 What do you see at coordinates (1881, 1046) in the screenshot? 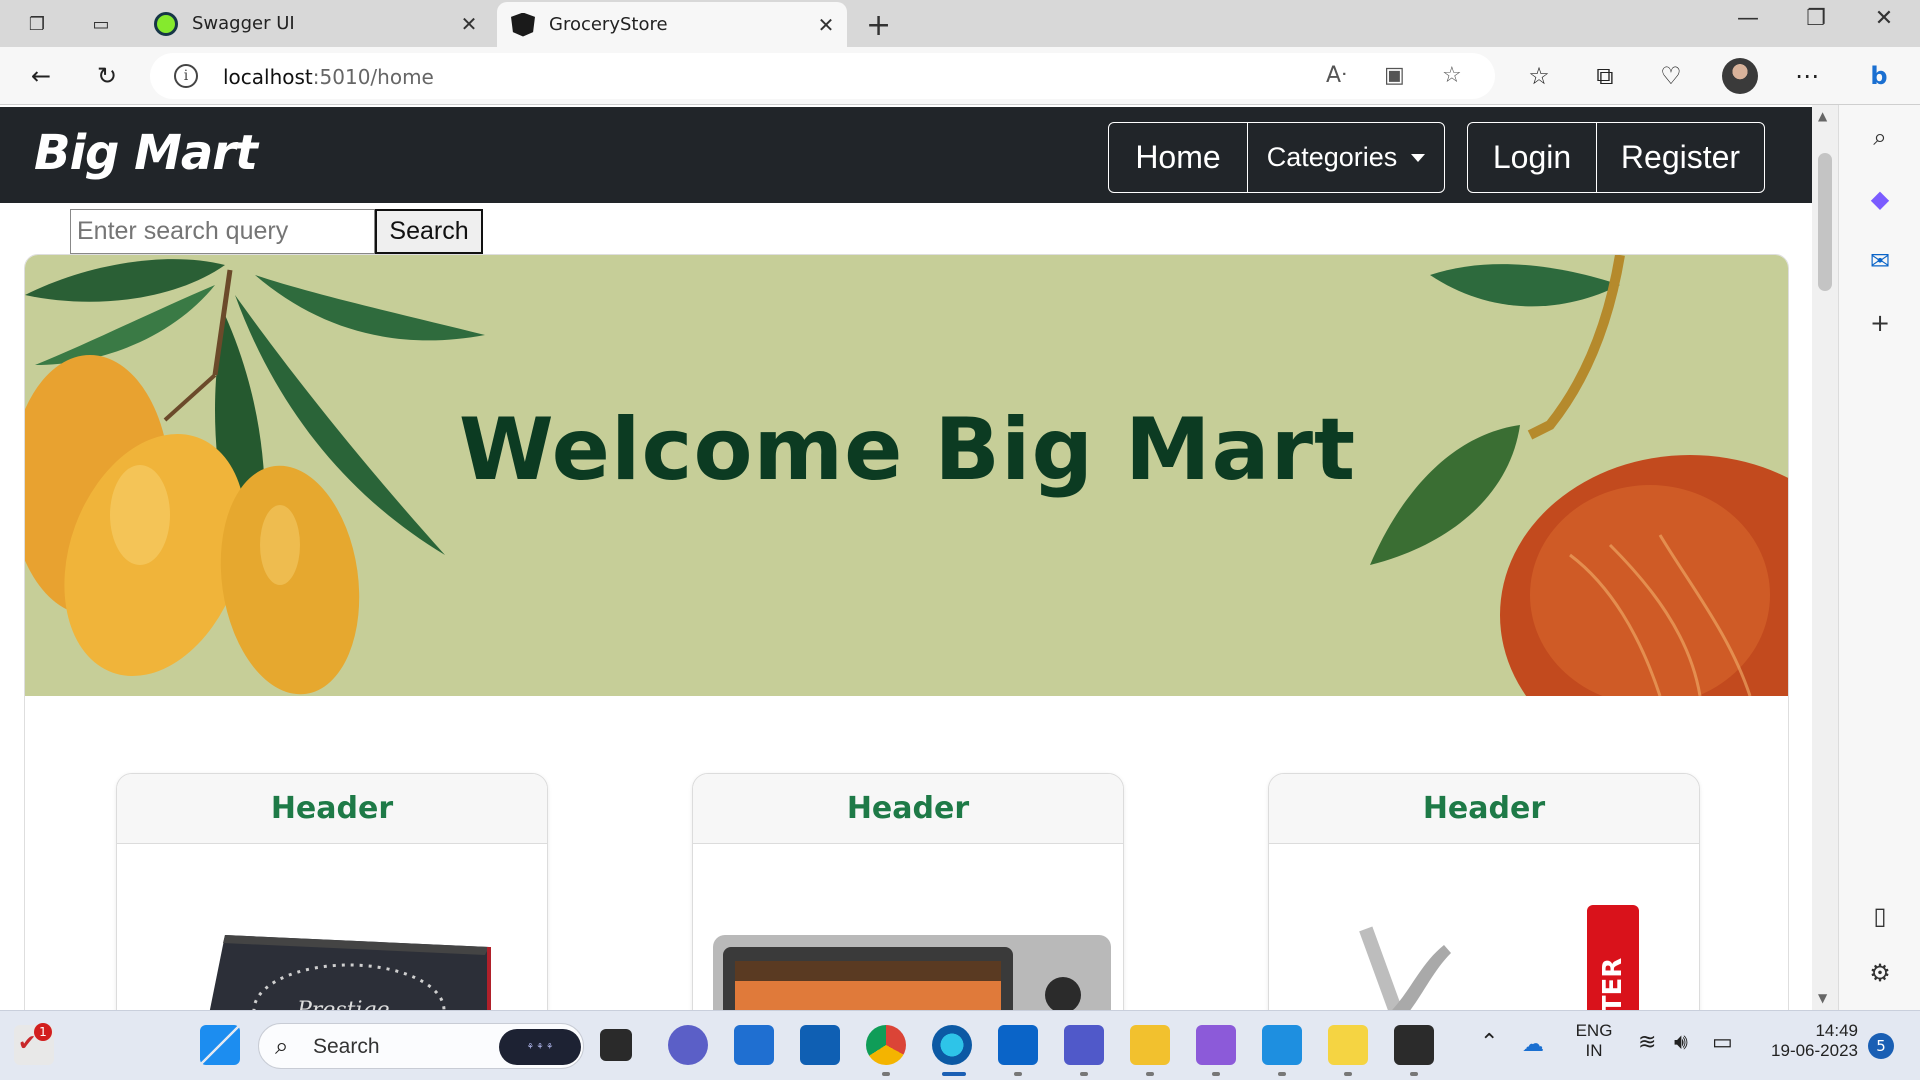
I see `notification-badge: 5` at bounding box center [1881, 1046].